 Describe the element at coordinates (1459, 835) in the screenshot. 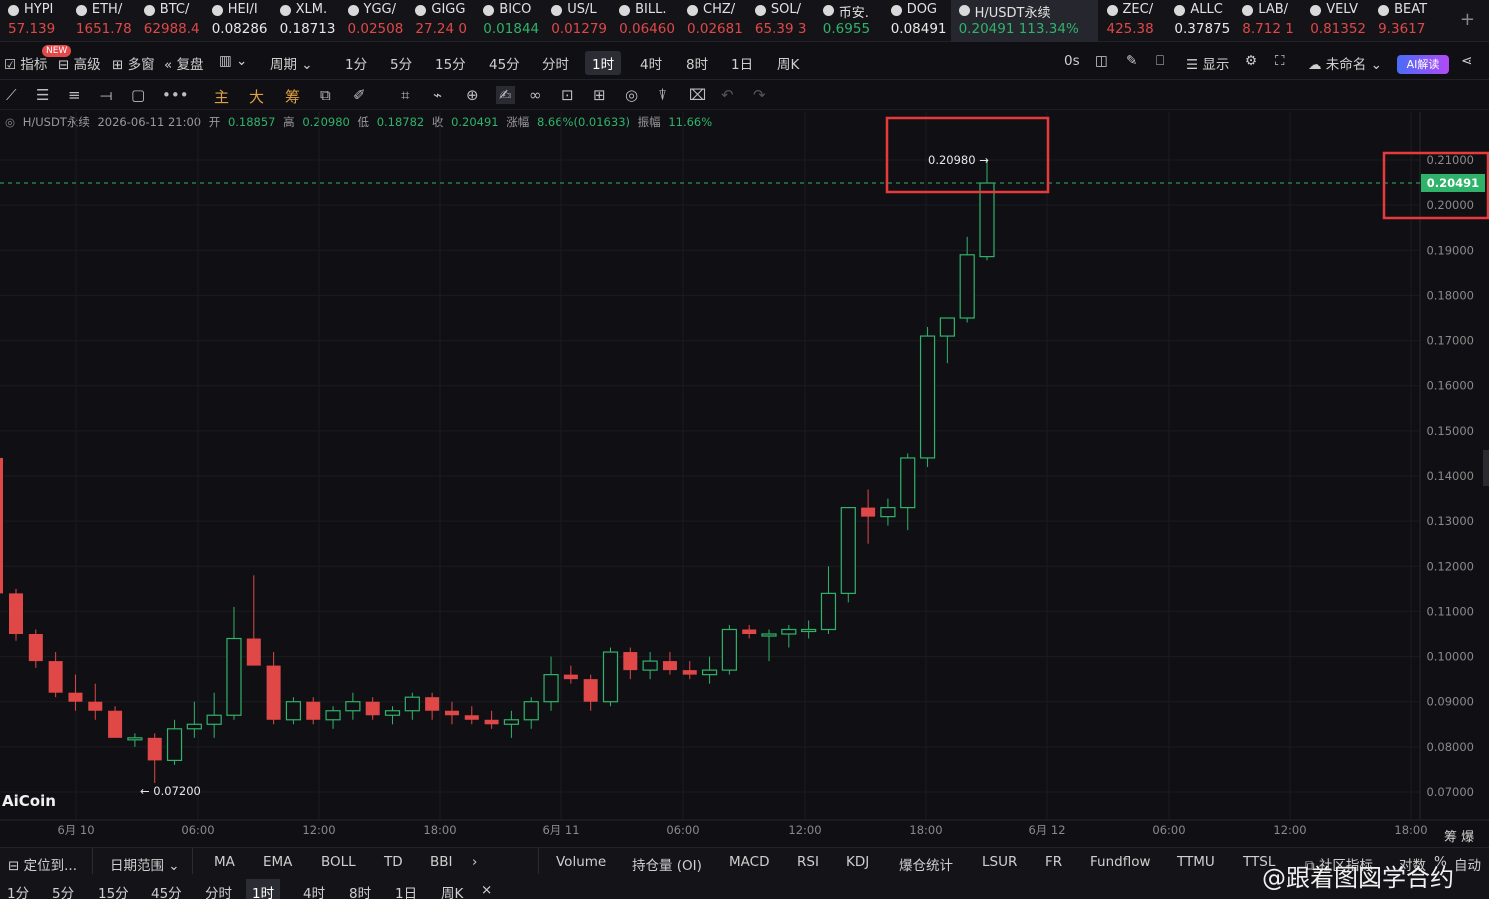

I see `chip-burst-labels: 筹 爆` at that location.